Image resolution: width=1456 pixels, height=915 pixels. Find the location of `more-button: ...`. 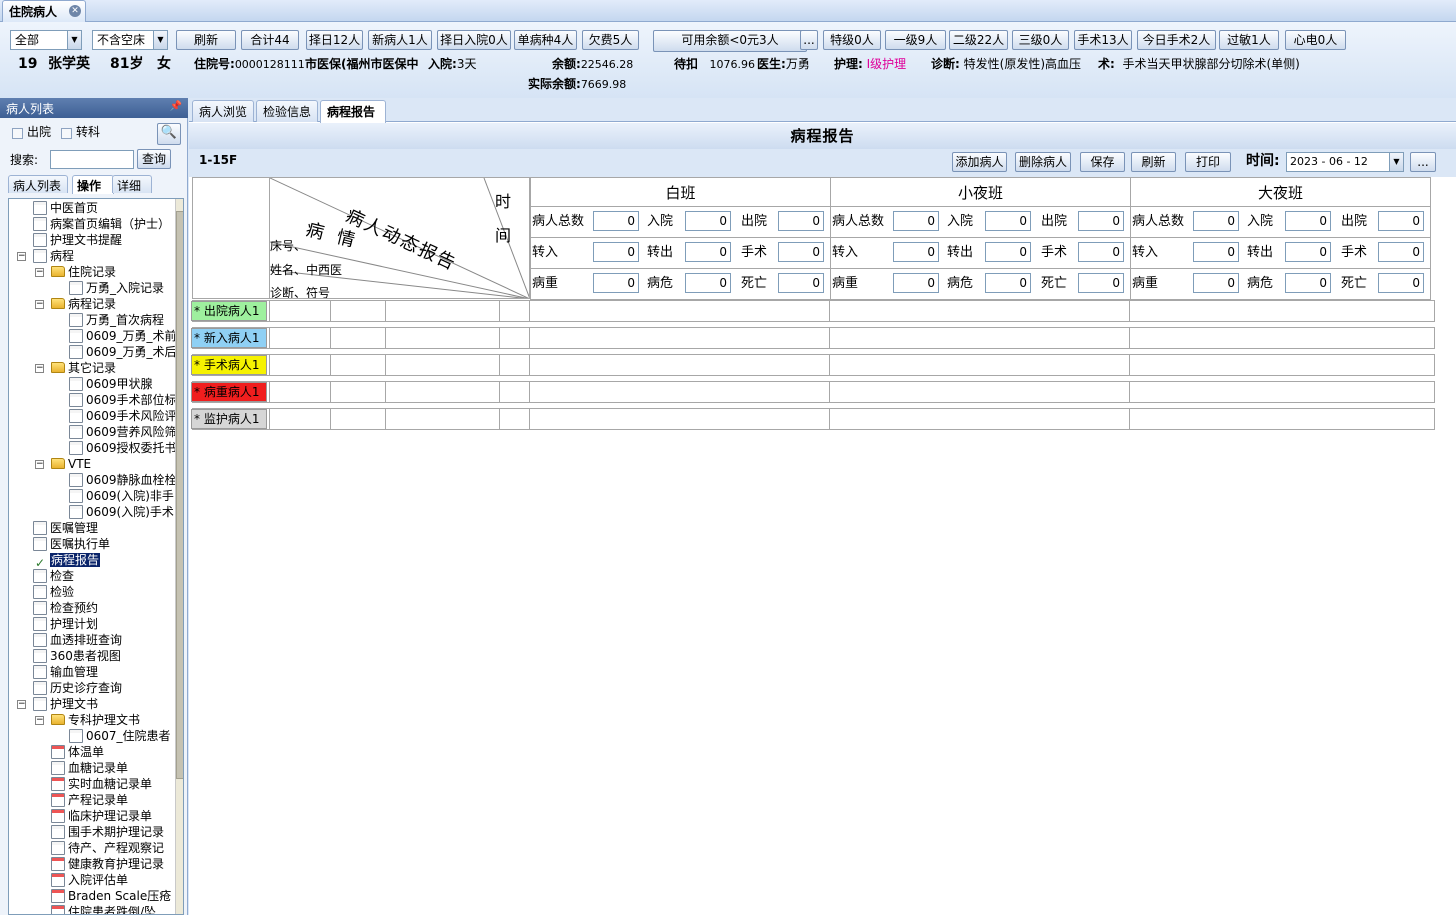

more-button: ... is located at coordinates (809, 40).